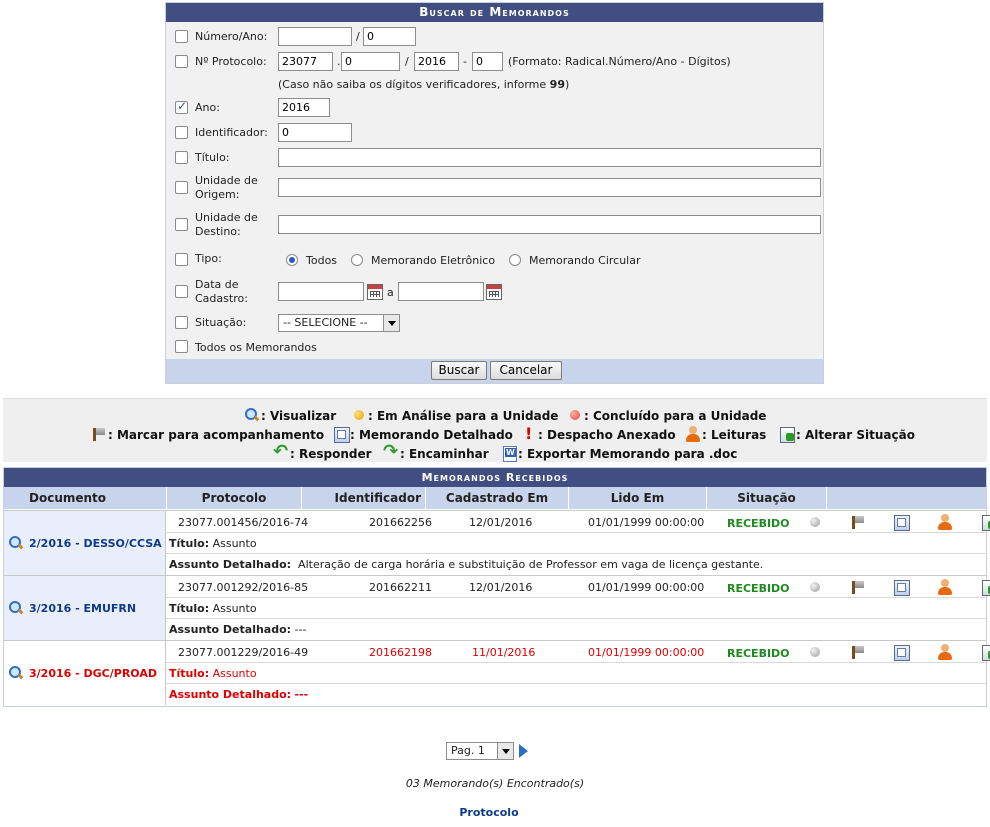 The height and width of the screenshot is (827, 990). Describe the element at coordinates (549, 187) in the screenshot. I see `unidade-origem-input` at that location.